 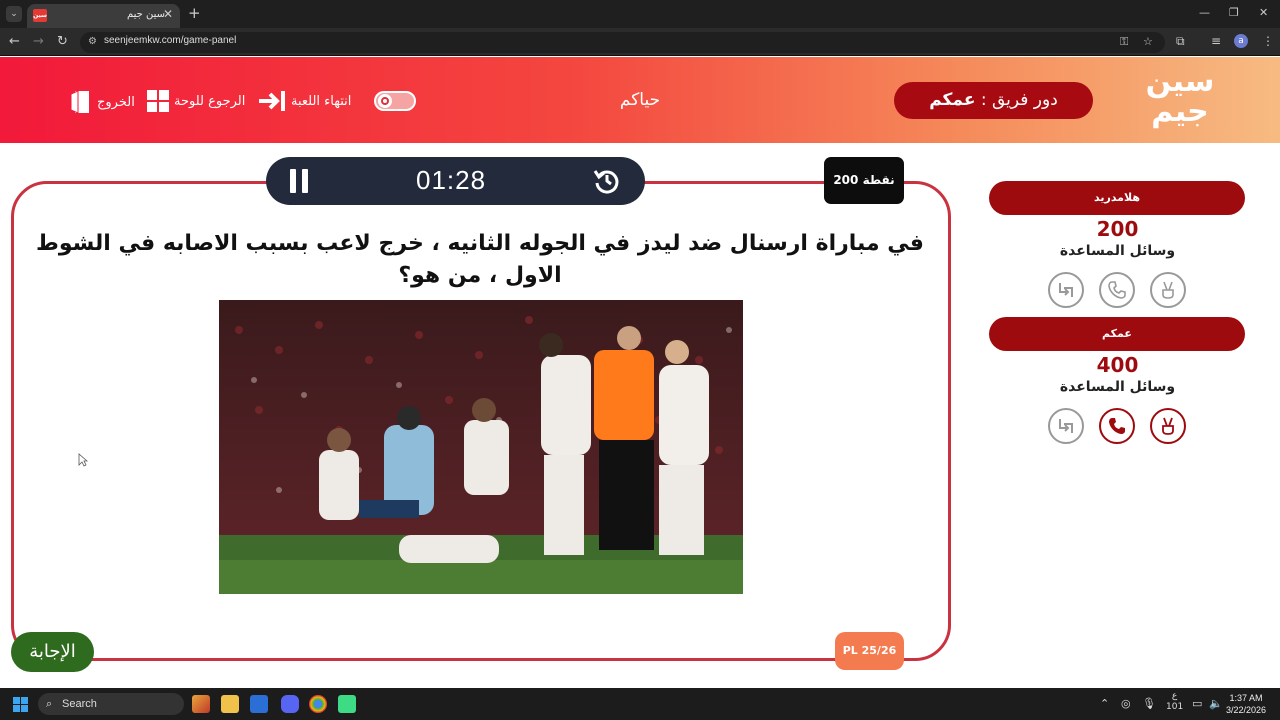 What do you see at coordinates (1117, 198) in the screenshot?
I see `team-1-name: هلامدريد` at bounding box center [1117, 198].